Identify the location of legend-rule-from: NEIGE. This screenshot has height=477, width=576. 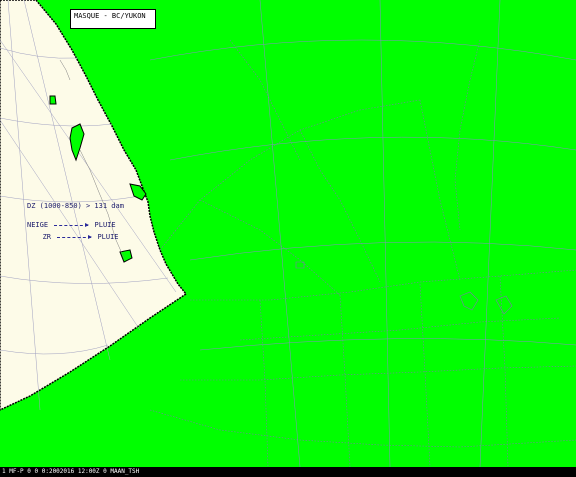
(38, 225).